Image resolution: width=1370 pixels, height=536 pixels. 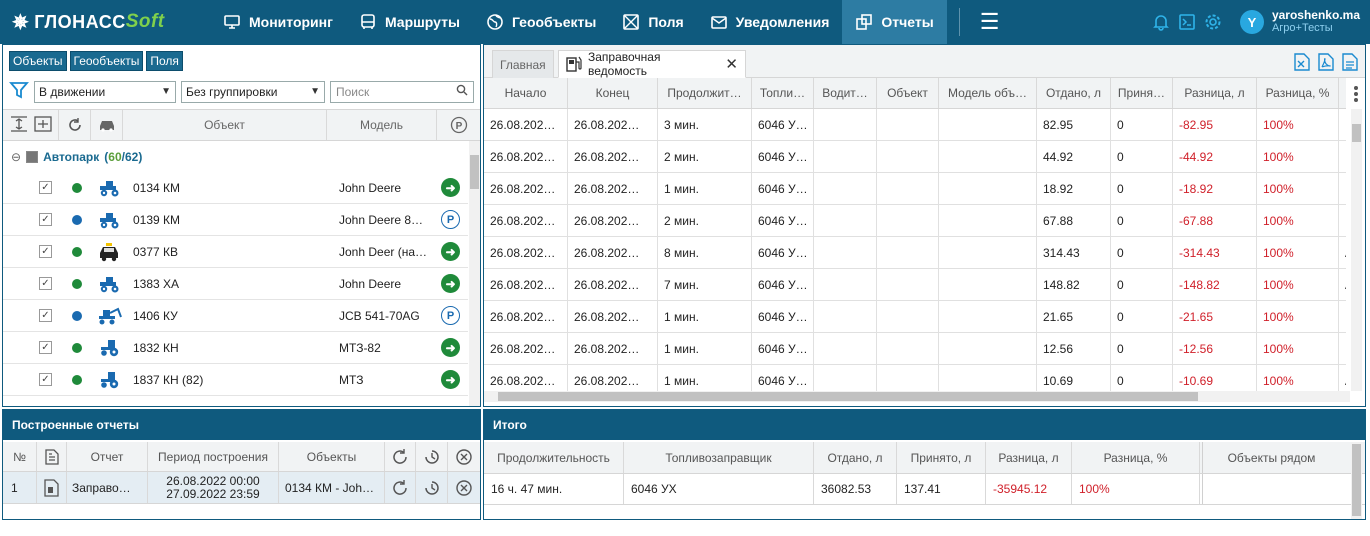 I want to click on report-col-header: Отдано, л, so click(x=1074, y=93).